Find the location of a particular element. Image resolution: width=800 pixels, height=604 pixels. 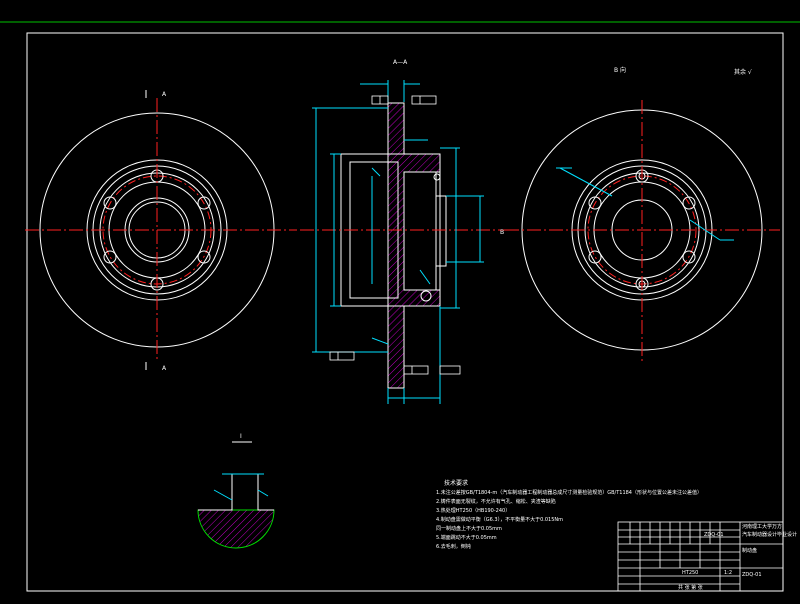

title-scale: 1:2 is located at coordinates (728, 573).